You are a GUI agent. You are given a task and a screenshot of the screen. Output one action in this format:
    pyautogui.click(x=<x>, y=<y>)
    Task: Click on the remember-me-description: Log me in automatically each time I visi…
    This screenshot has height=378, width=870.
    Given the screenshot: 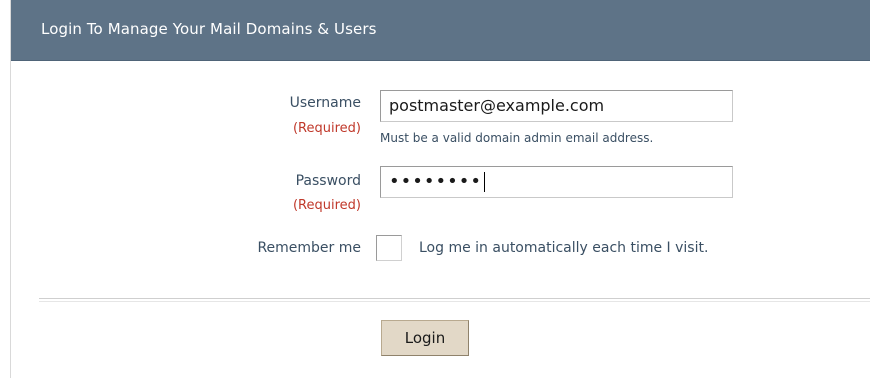 What is the action you would take?
    pyautogui.click(x=564, y=248)
    